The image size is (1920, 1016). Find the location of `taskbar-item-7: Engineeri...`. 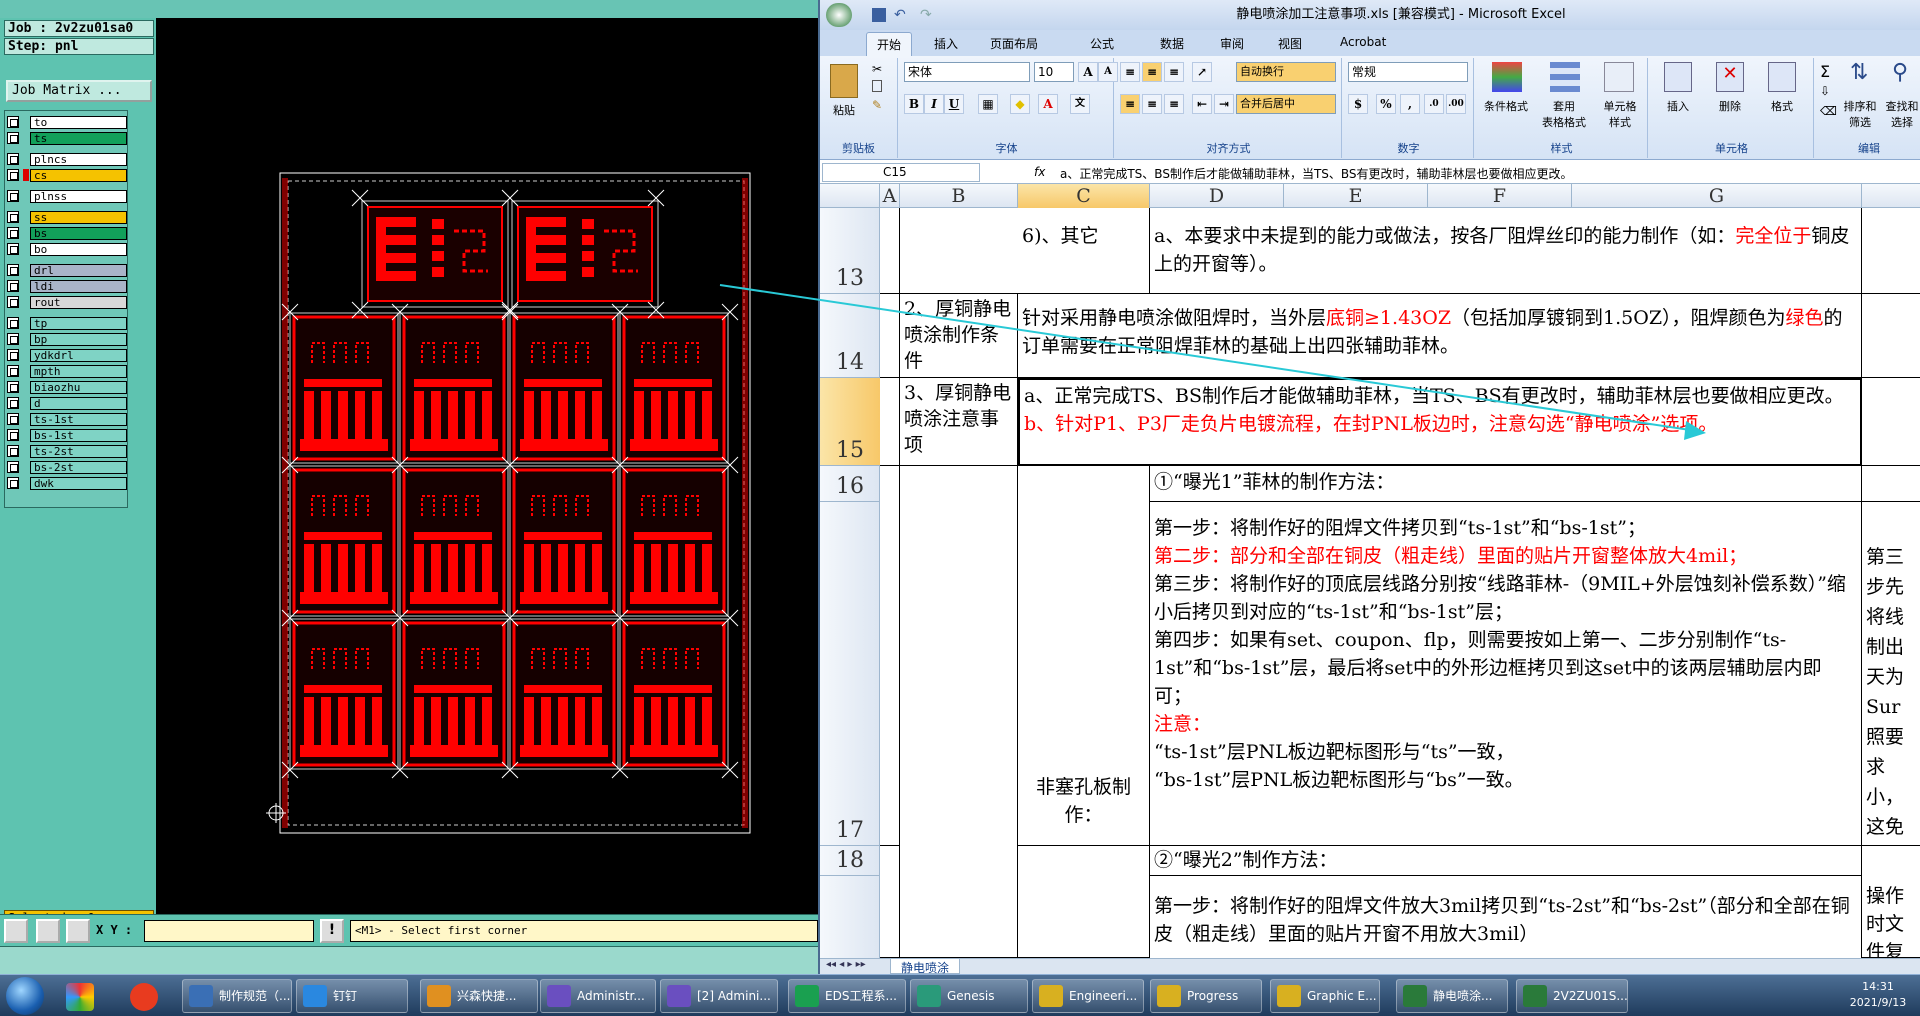

taskbar-item-7: Engineeri... is located at coordinates (1088, 996).